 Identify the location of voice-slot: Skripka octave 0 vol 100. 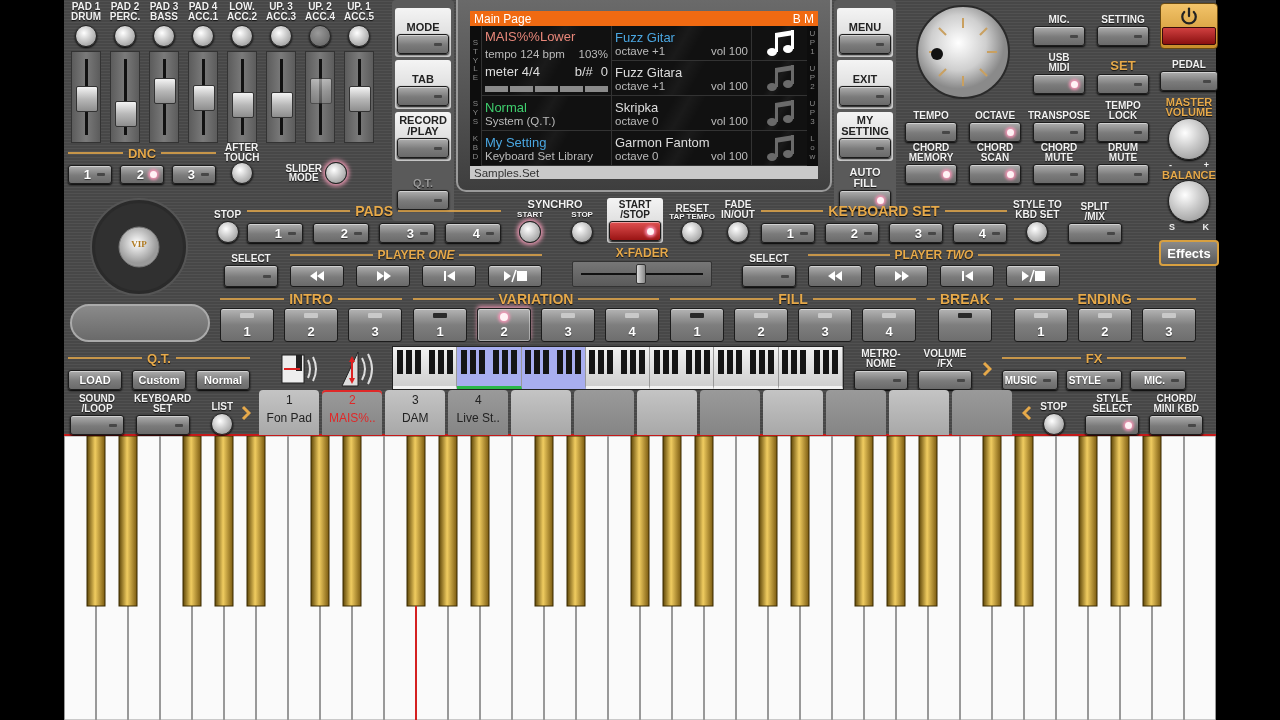
(681, 113).